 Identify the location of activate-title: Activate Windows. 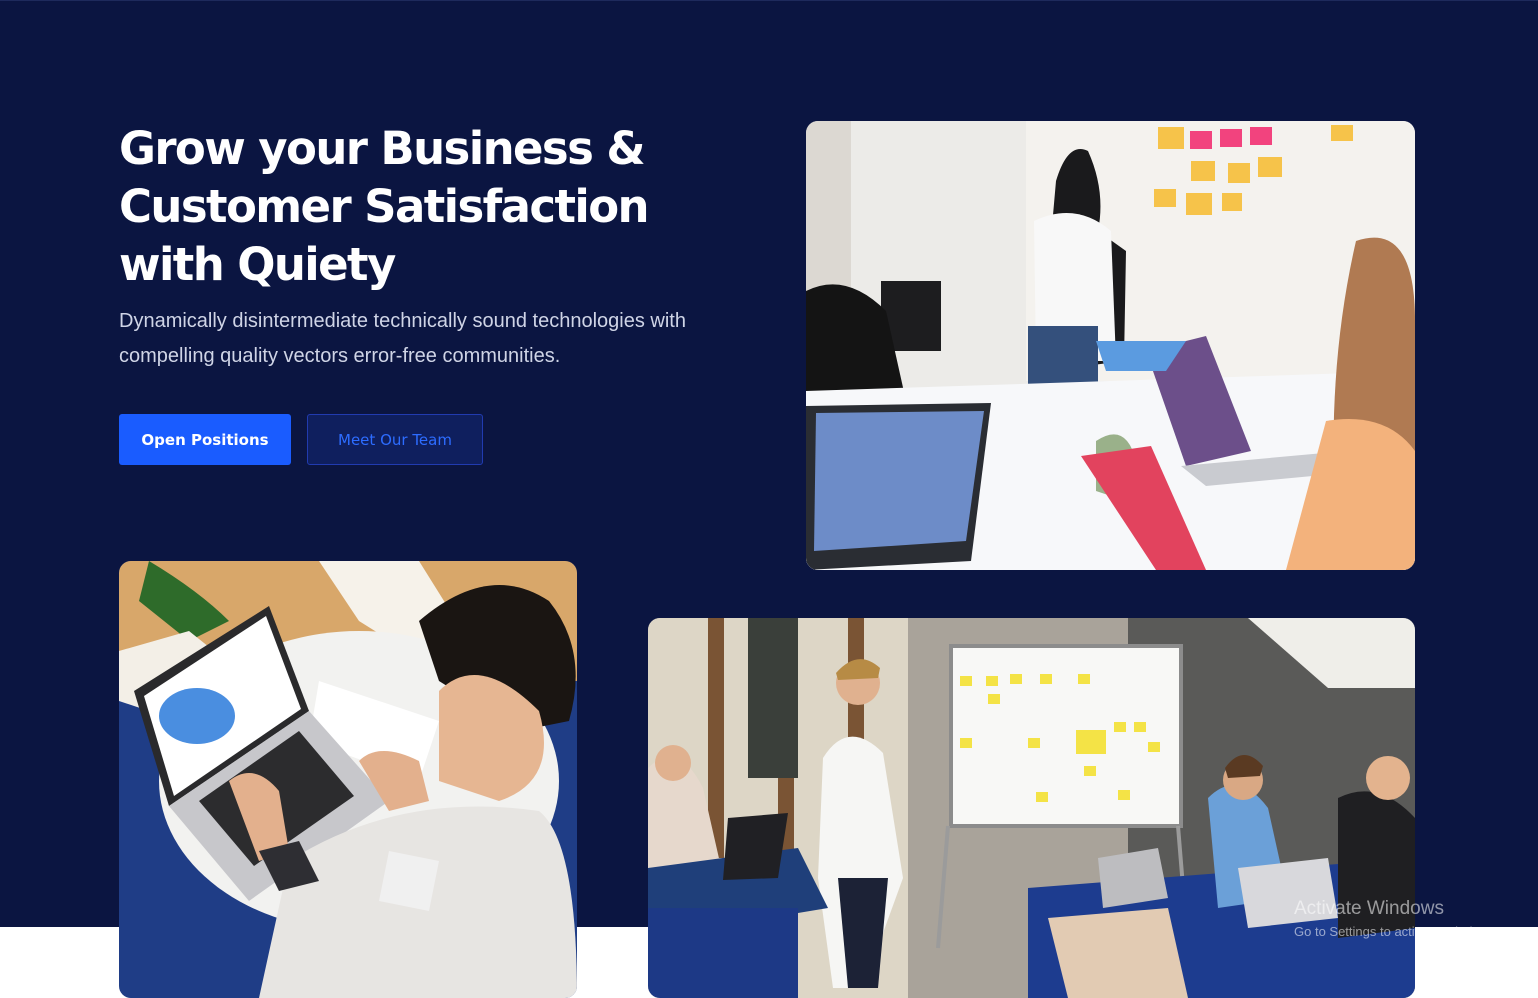
(1369, 908).